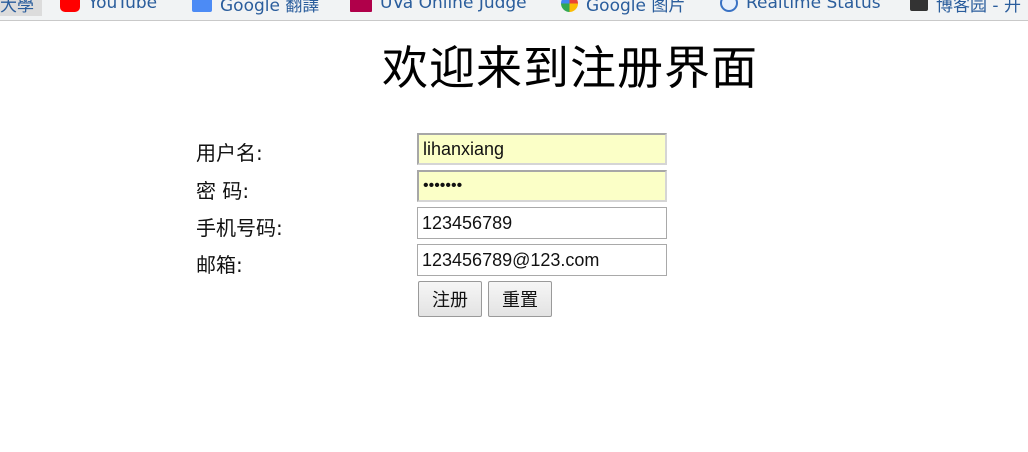 The width and height of the screenshot is (1028, 452). What do you see at coordinates (361, 6) in the screenshot?
I see `uva-icon` at bounding box center [361, 6].